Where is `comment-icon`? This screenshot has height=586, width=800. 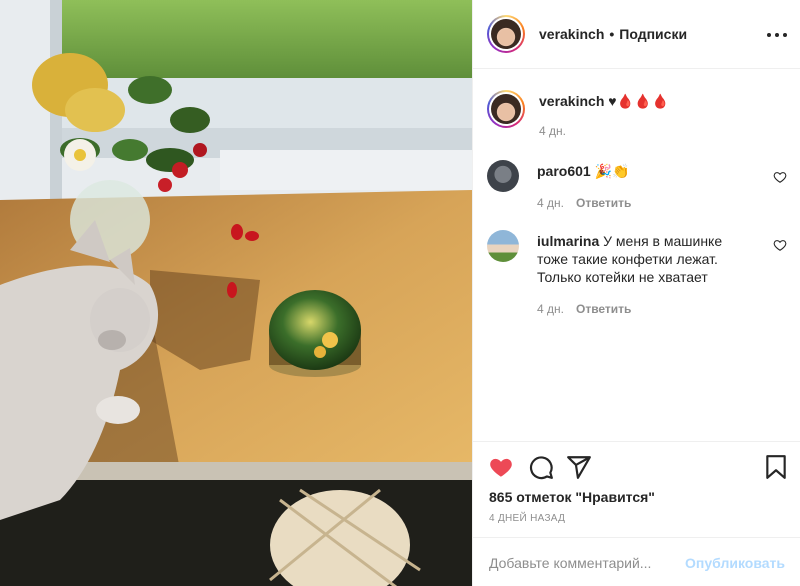
comment-icon is located at coordinates (541, 467).